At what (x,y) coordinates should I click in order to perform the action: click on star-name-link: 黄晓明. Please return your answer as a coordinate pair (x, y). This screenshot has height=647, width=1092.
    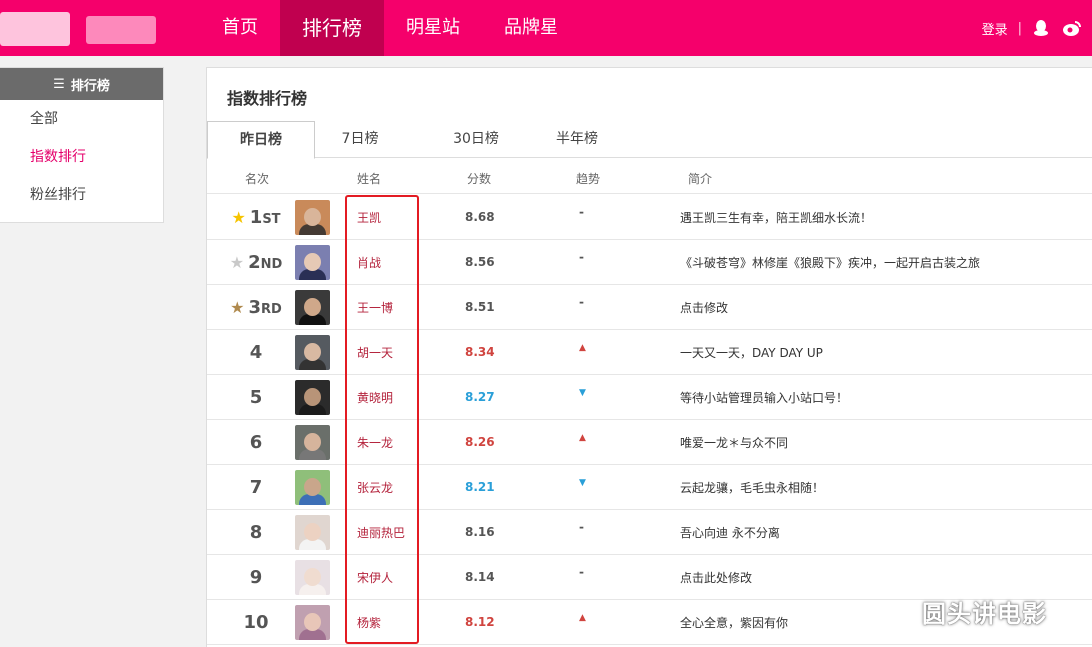
    Looking at the image, I should click on (375, 397).